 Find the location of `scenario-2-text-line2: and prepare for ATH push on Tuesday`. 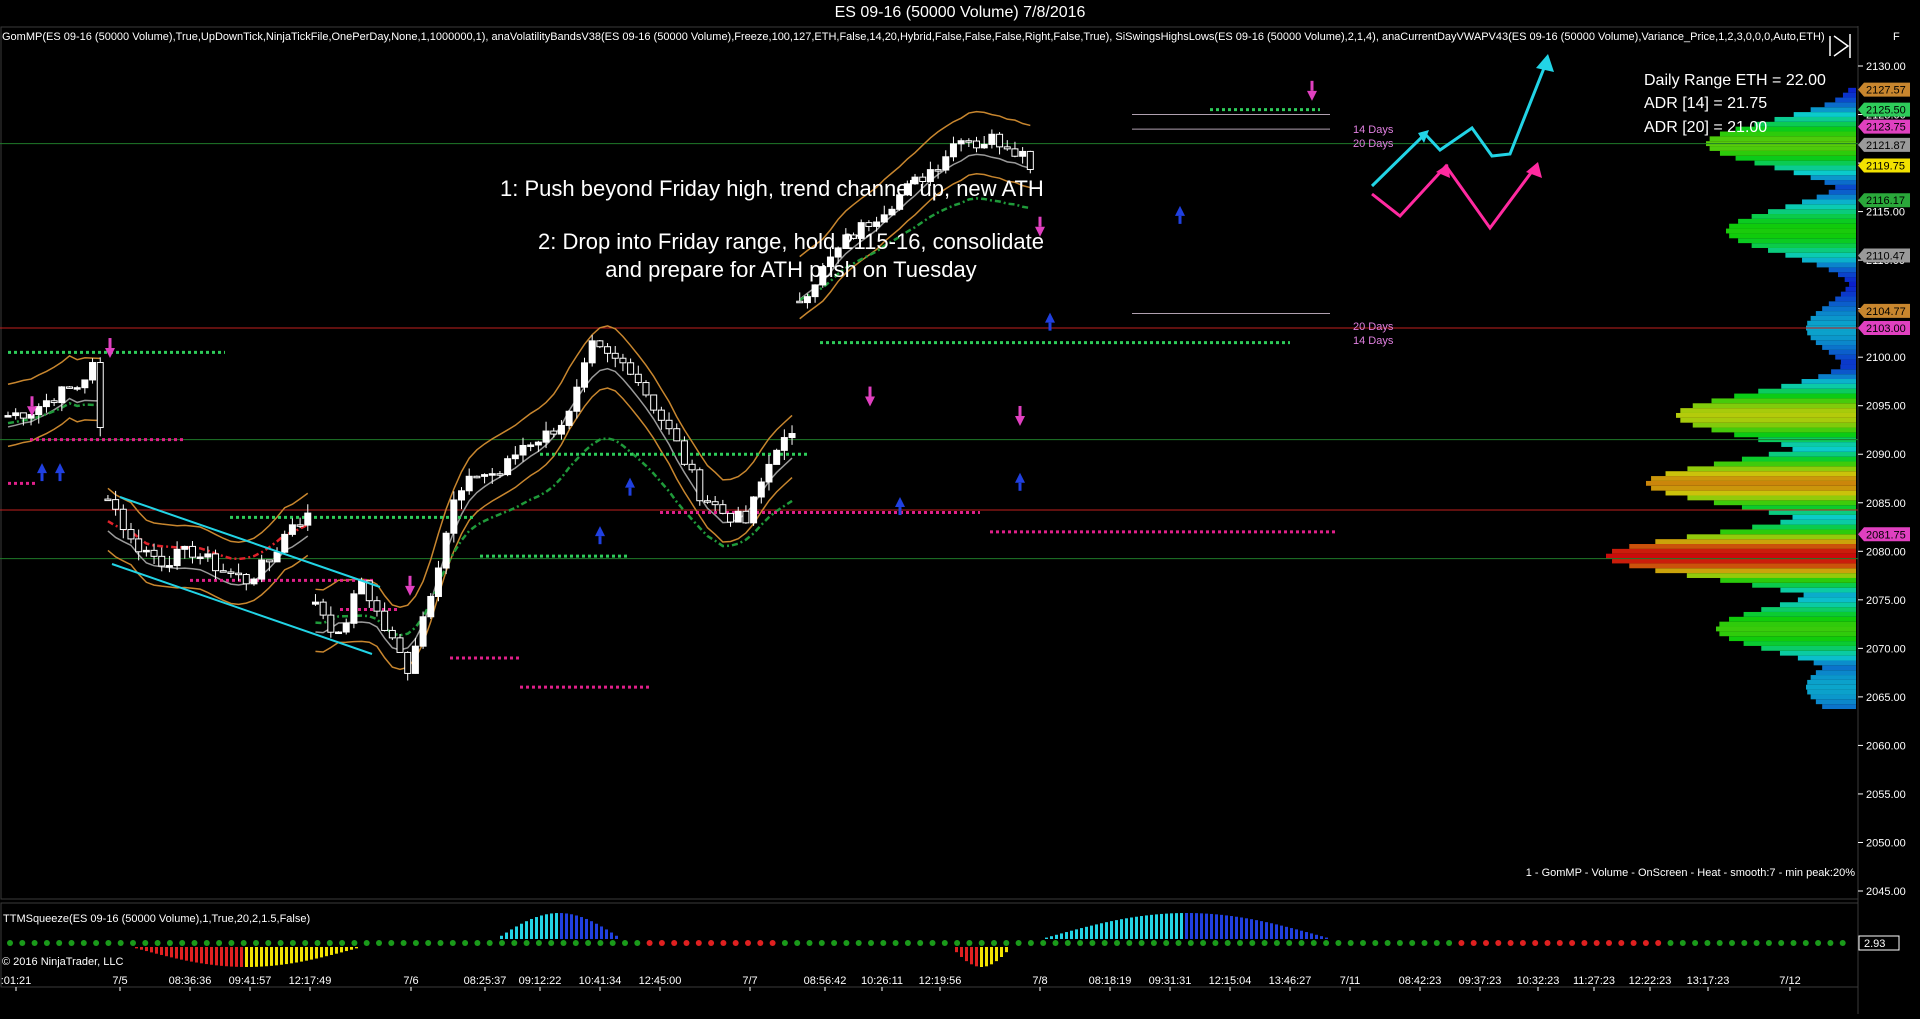

scenario-2-text-line2: and prepare for ATH push on Tuesday is located at coordinates (790, 269).